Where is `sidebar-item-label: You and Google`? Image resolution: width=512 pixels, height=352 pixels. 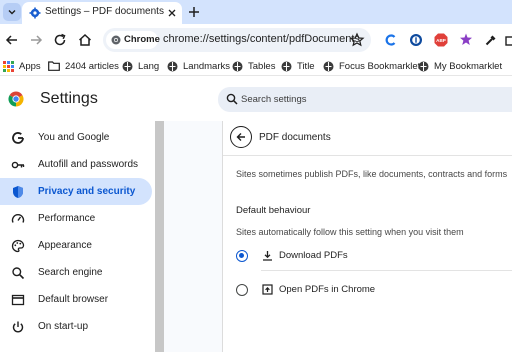
sidebar-item-label: You and Google is located at coordinates (74, 137).